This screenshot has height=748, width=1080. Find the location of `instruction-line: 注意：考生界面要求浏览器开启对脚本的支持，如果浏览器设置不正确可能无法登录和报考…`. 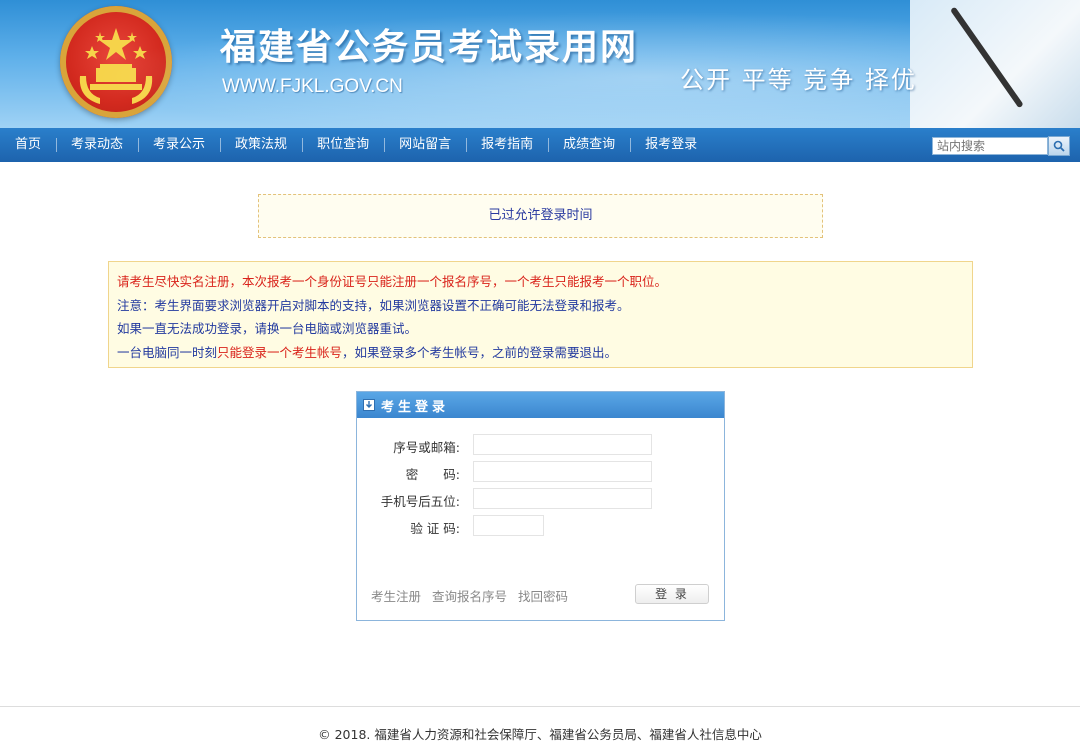

instruction-line: 注意：考生界面要求浏览器开启对脚本的支持，如果浏览器设置不正确可能无法登录和报考… is located at coordinates (373, 305).